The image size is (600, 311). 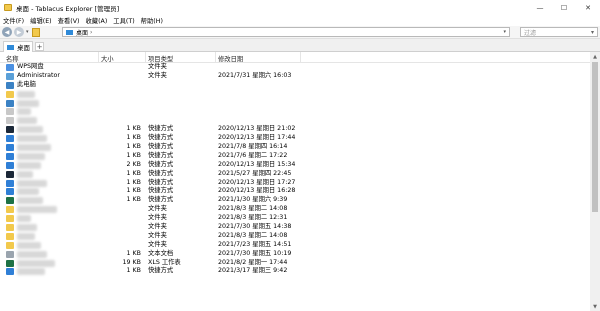 I want to click on breadcrumb-chevron-icon: ›, so click(x=91, y=32).